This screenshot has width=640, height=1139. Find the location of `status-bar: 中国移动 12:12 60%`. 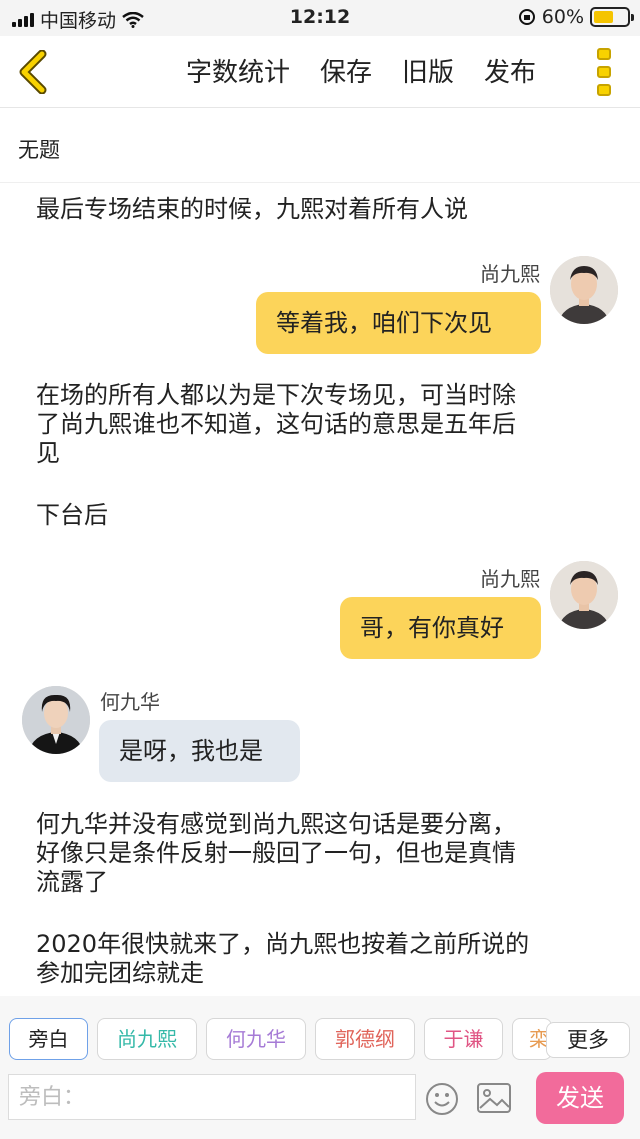

status-bar: 中国移动 12:12 60% is located at coordinates (320, 18).